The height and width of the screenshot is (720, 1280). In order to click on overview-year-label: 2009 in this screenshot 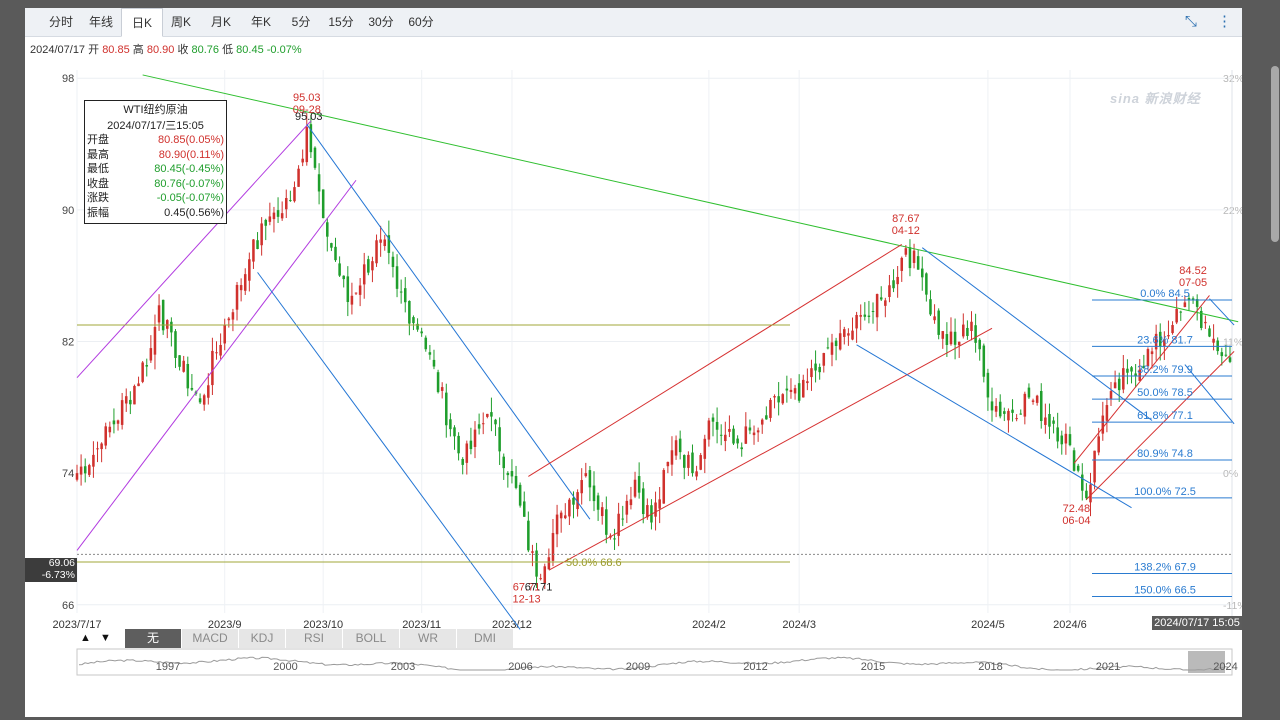, I will do `click(638, 667)`.